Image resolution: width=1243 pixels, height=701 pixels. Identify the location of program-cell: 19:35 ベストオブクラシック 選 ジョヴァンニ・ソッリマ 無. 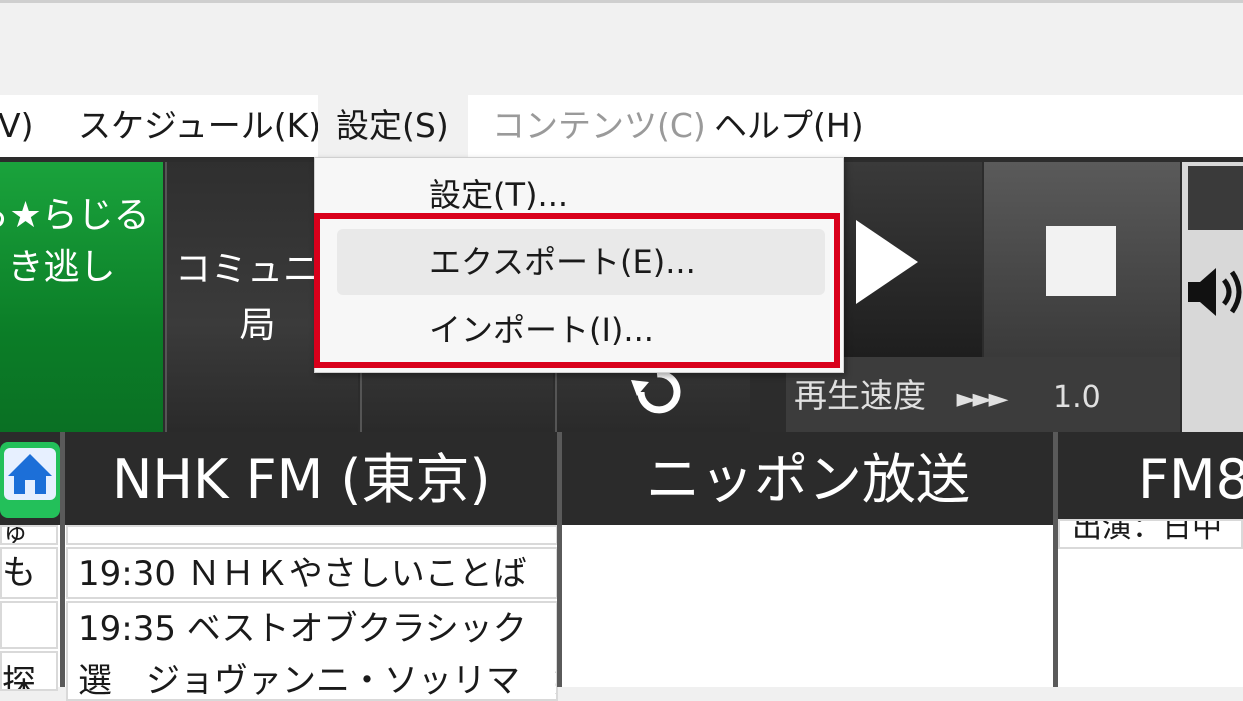
(312, 651).